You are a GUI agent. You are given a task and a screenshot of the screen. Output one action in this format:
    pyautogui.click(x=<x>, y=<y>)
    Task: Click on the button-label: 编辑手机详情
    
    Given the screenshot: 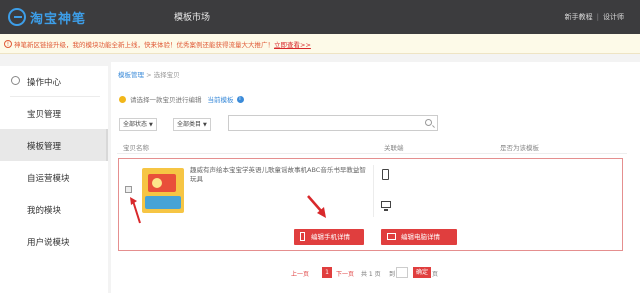 What is the action you would take?
    pyautogui.click(x=330, y=237)
    